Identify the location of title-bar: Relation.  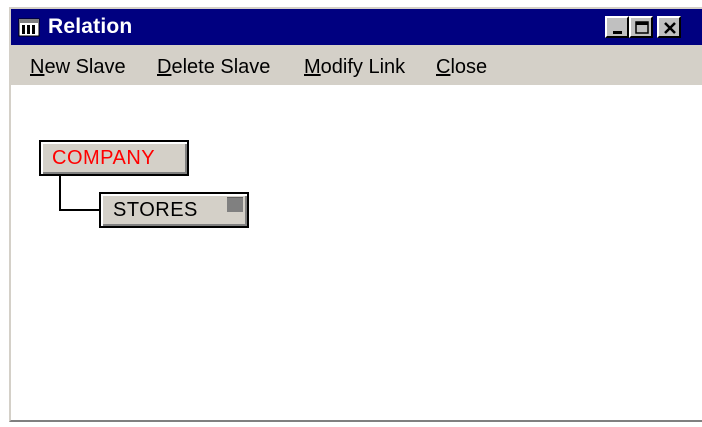
(356, 27).